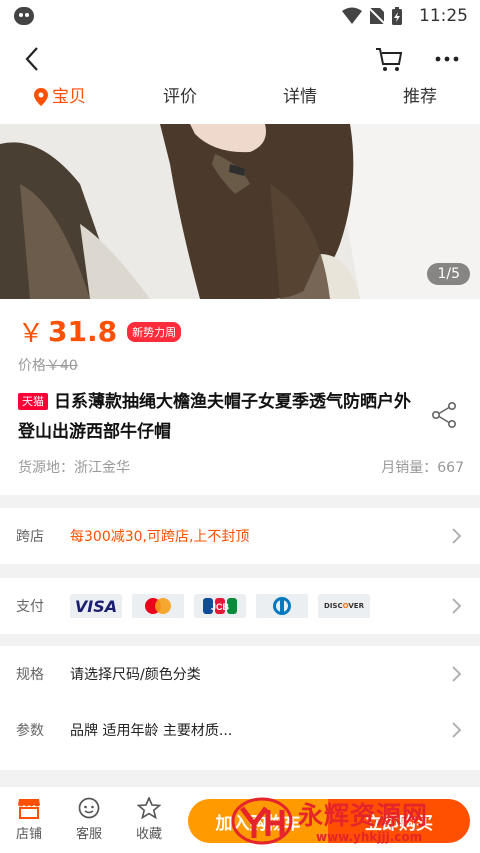  What do you see at coordinates (33, 401) in the screenshot?
I see `tmall-badge: 天猫` at bounding box center [33, 401].